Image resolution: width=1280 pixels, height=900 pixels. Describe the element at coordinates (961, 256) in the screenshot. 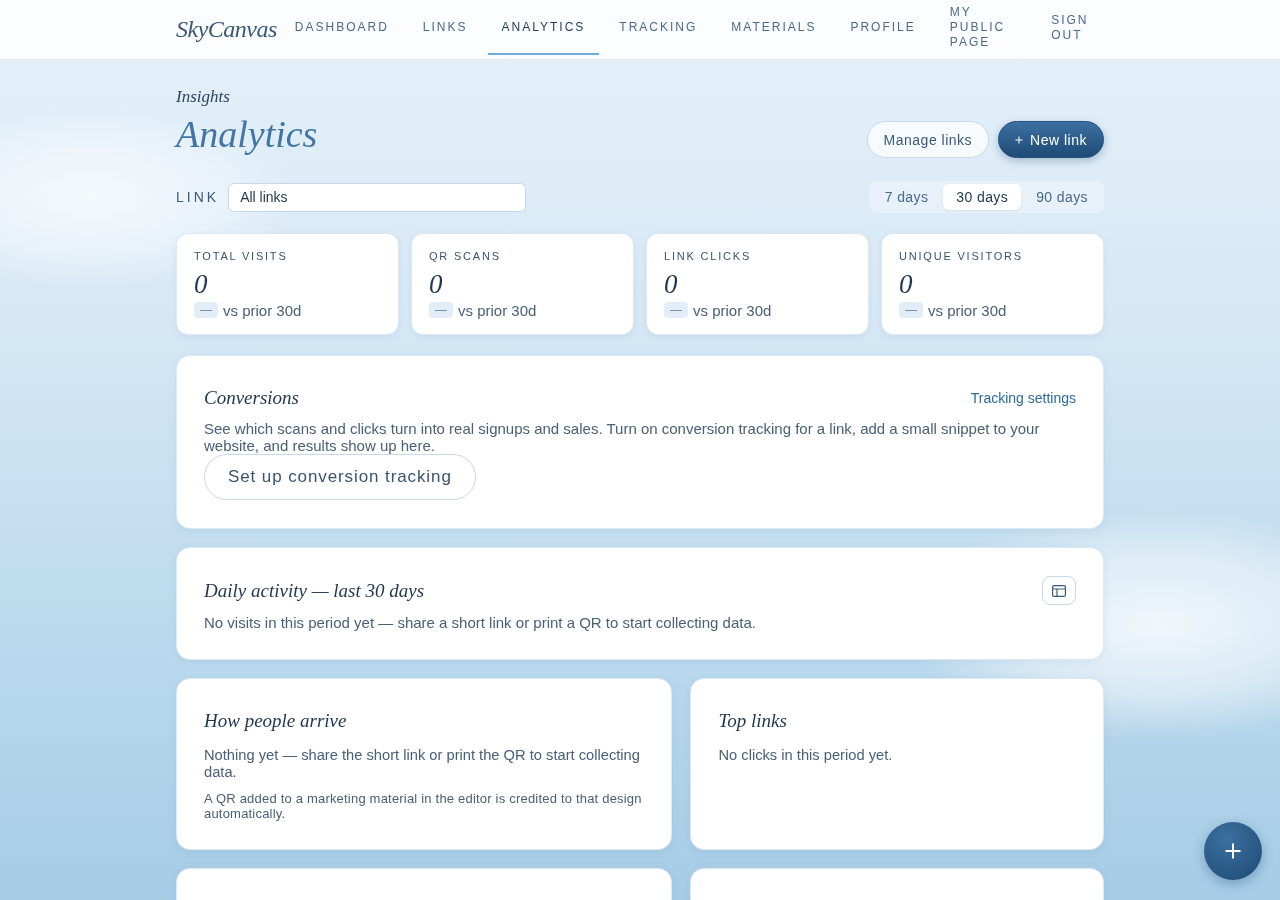

I see `stat-label: UNIQUE VISITORS` at that location.